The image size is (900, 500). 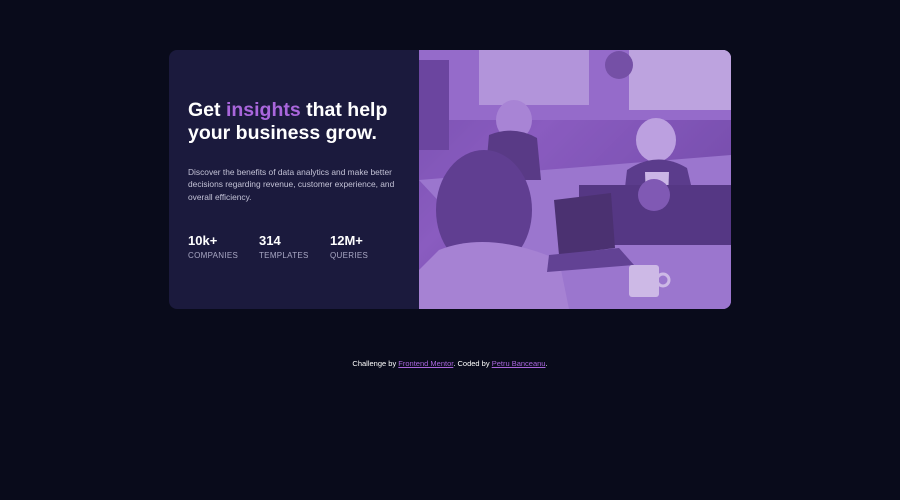 I want to click on stat-templates: 314 TEMPLATES, so click(x=294, y=246).